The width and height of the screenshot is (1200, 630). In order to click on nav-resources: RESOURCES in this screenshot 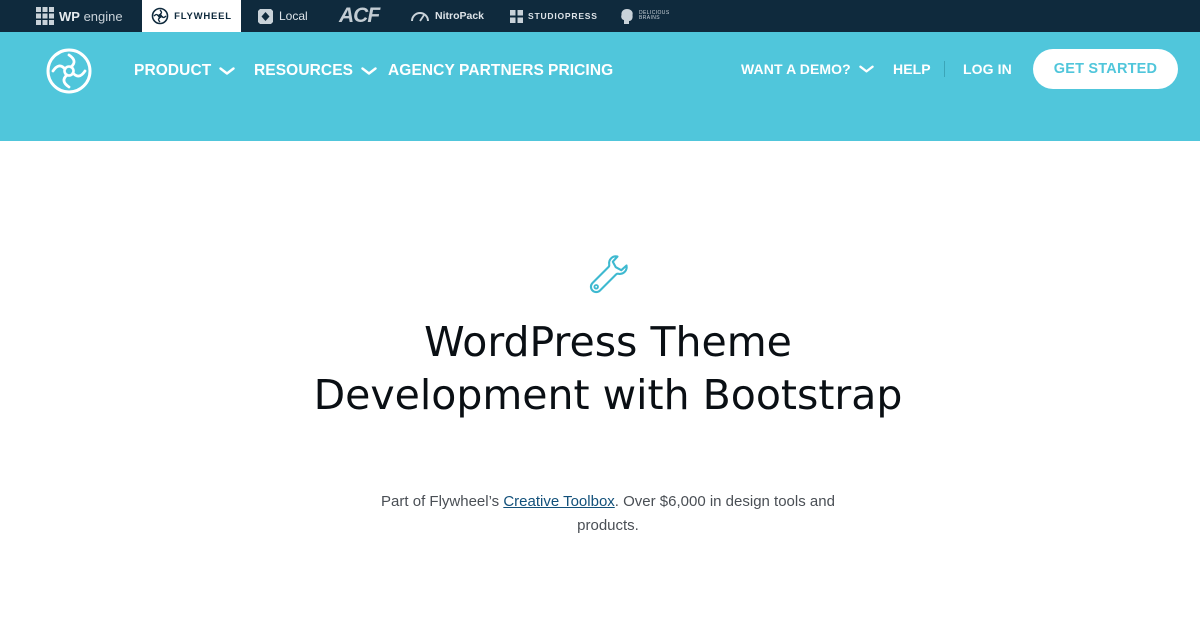, I will do `click(315, 71)`.